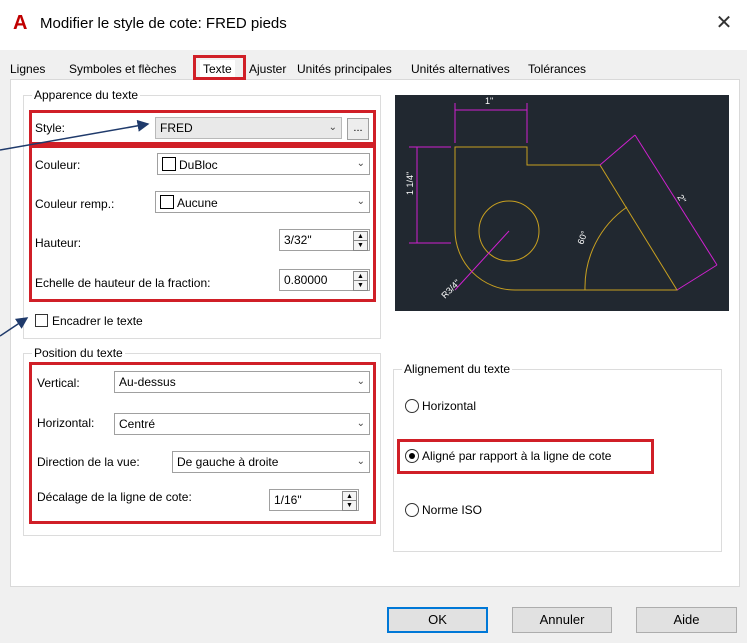 This screenshot has height=643, width=747. What do you see at coordinates (75, 135) in the screenshot?
I see `arrow-to-style-icon` at bounding box center [75, 135].